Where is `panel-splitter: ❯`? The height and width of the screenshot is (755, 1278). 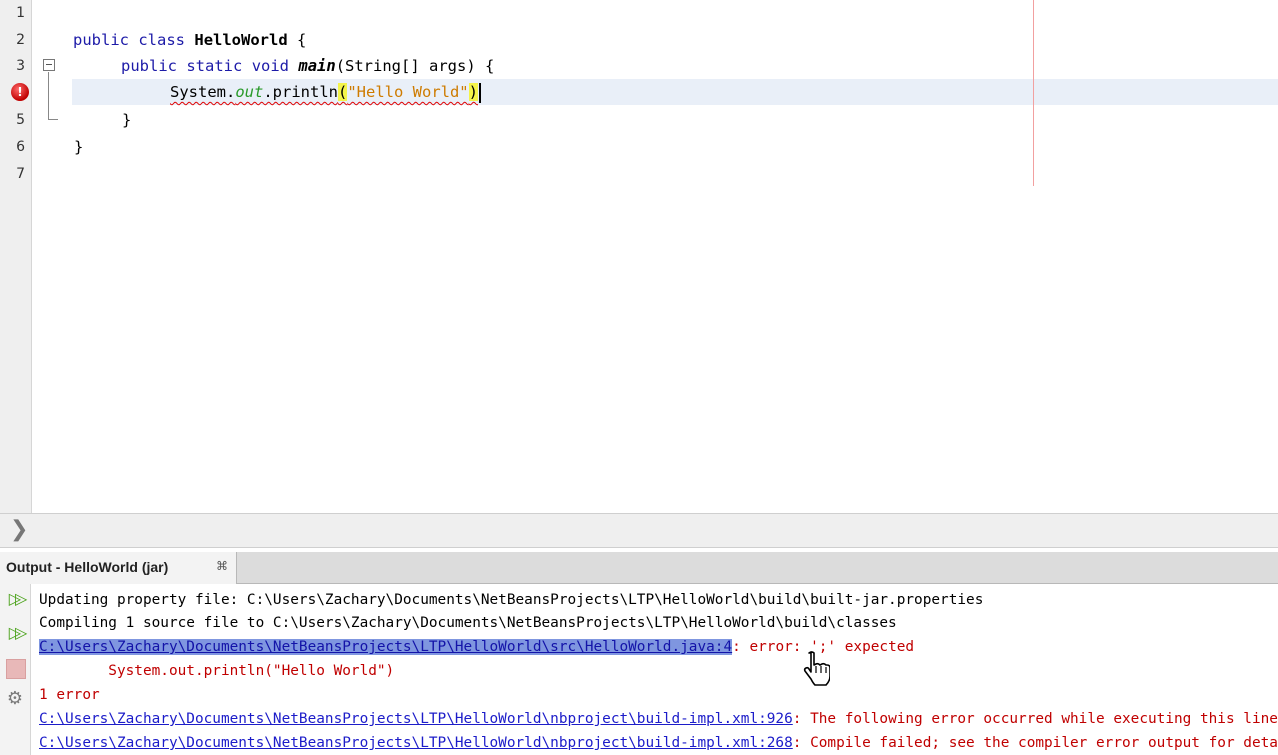
panel-splitter: ❯ is located at coordinates (639, 530).